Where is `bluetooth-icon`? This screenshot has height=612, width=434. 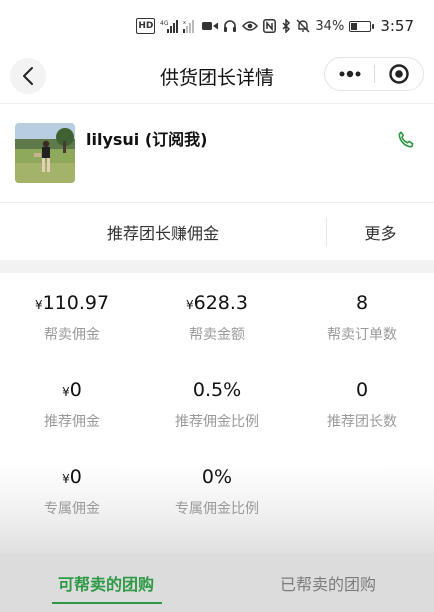
bluetooth-icon is located at coordinates (286, 26).